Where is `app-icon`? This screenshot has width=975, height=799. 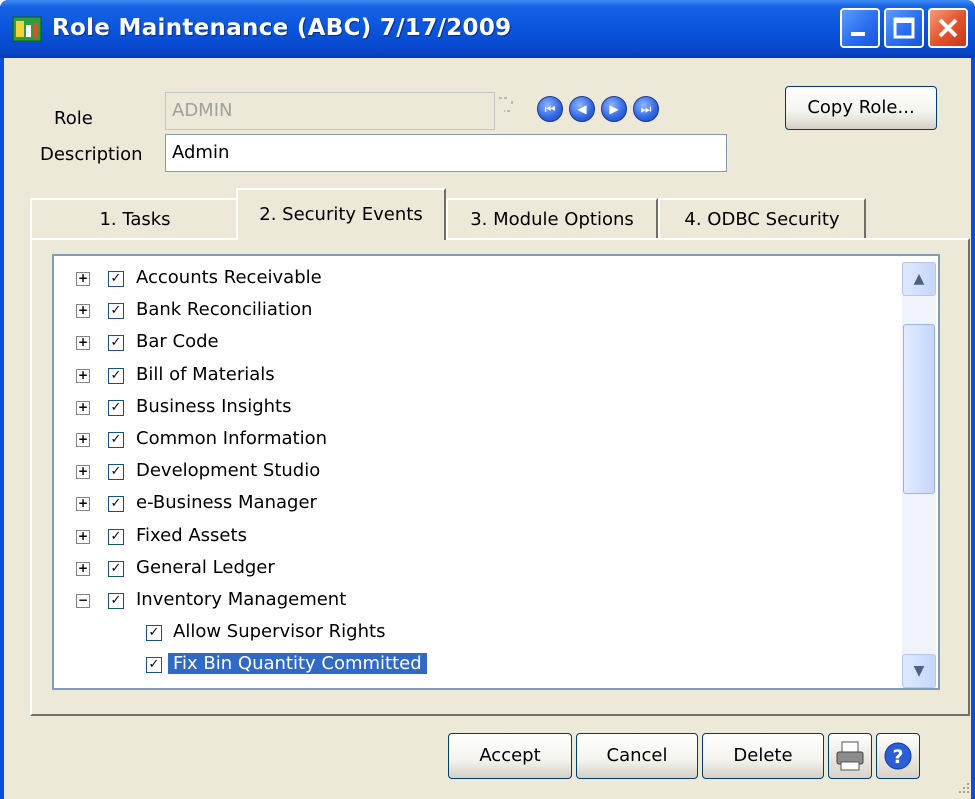 app-icon is located at coordinates (27, 29).